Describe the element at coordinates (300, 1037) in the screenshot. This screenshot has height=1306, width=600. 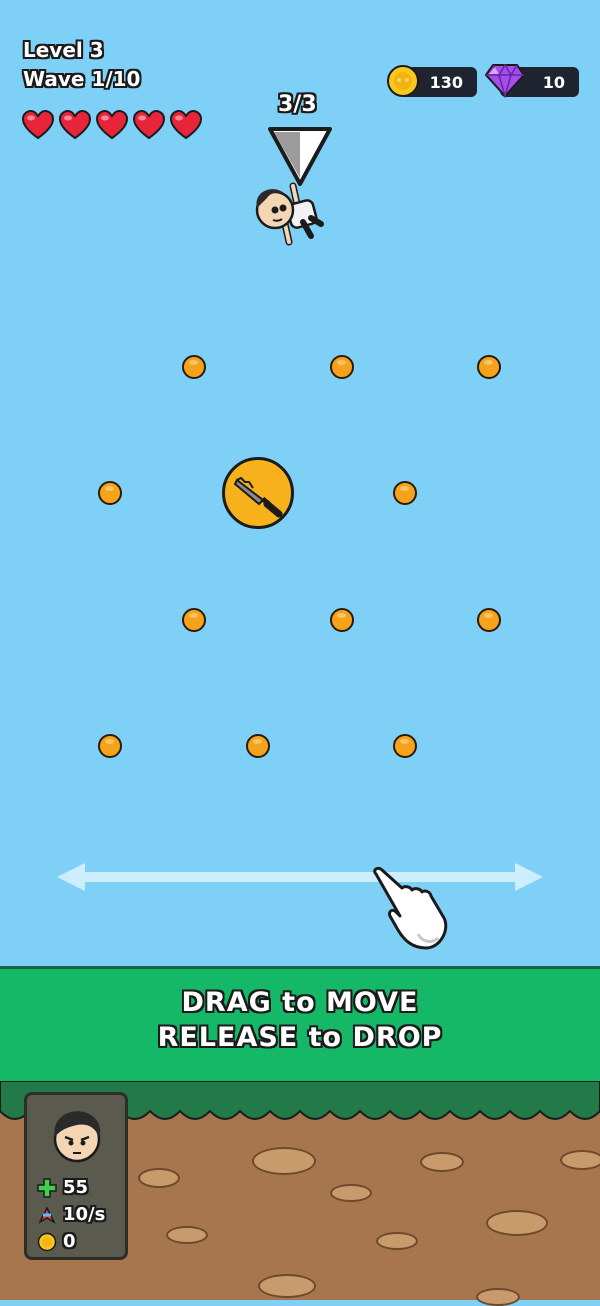
I see `tutorial-line-2: RELEASE to DROP` at that location.